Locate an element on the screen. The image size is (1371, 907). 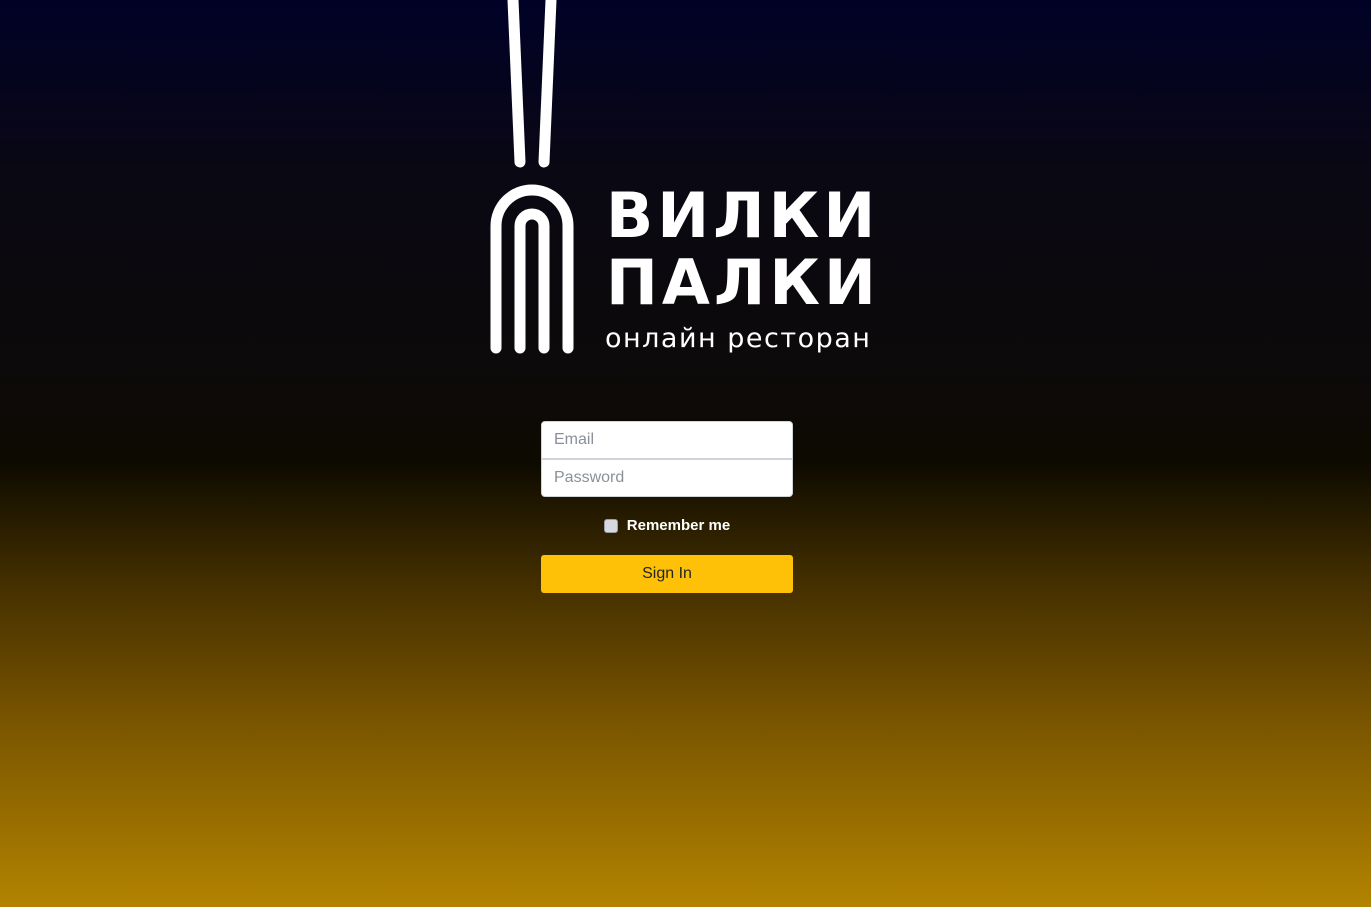
logo-title-line1: ВИЛКИ is located at coordinates (743, 215).